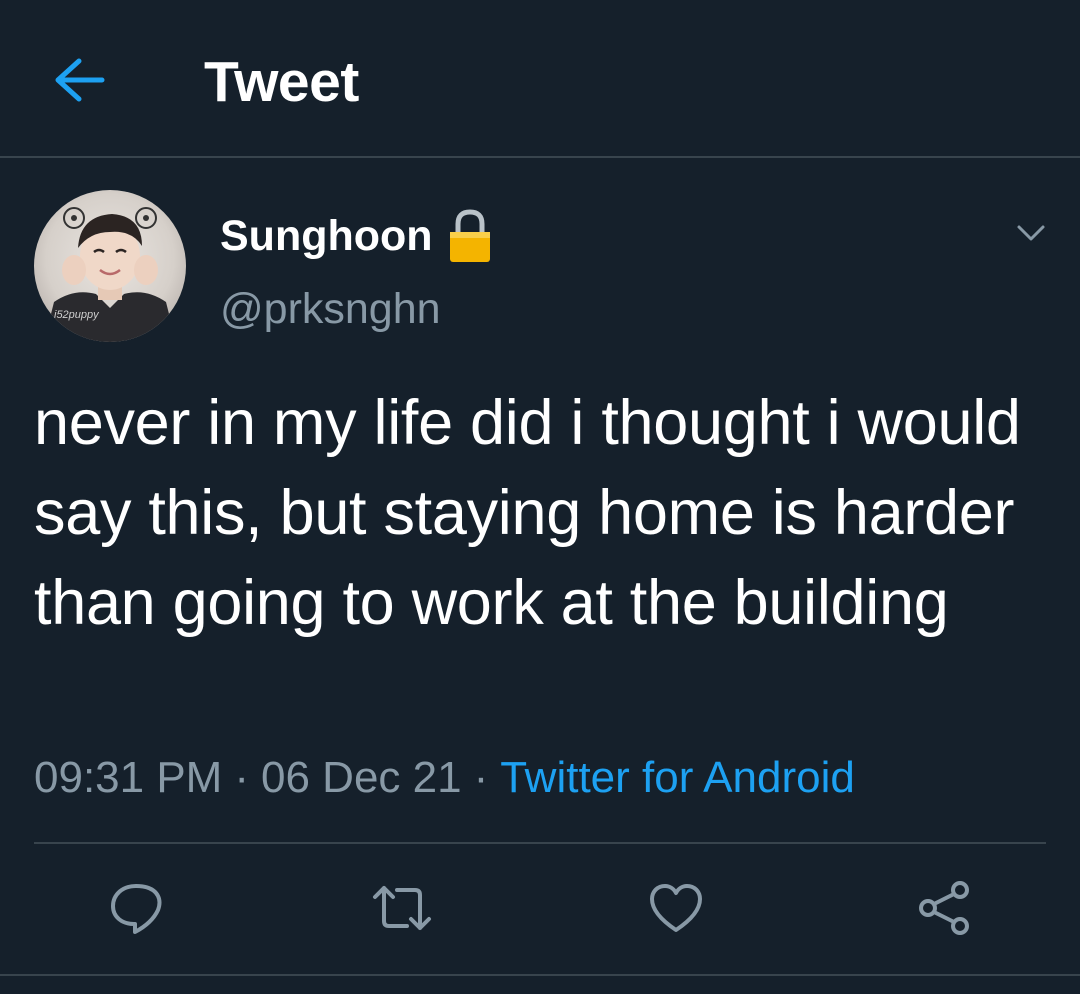 The width and height of the screenshot is (1080, 994). I want to click on lock-icon, so click(470, 236).